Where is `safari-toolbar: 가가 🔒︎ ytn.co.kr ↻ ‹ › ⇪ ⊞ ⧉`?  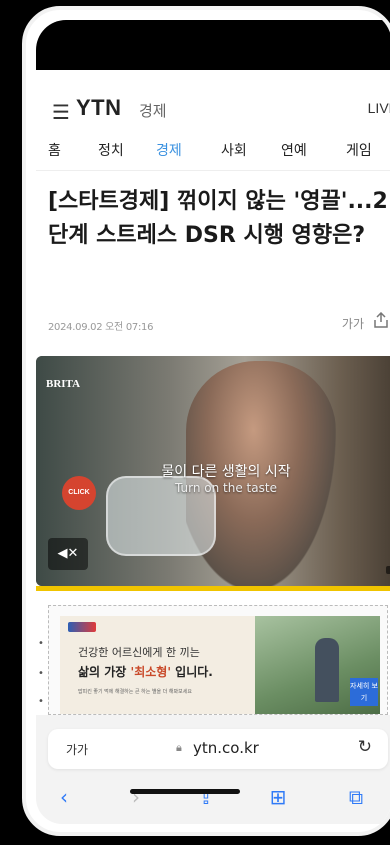
safari-toolbar: 가가 🔒︎ ytn.co.kr ↻ ‹ › ⇪ ⊞ ⧉ is located at coordinates (213, 769).